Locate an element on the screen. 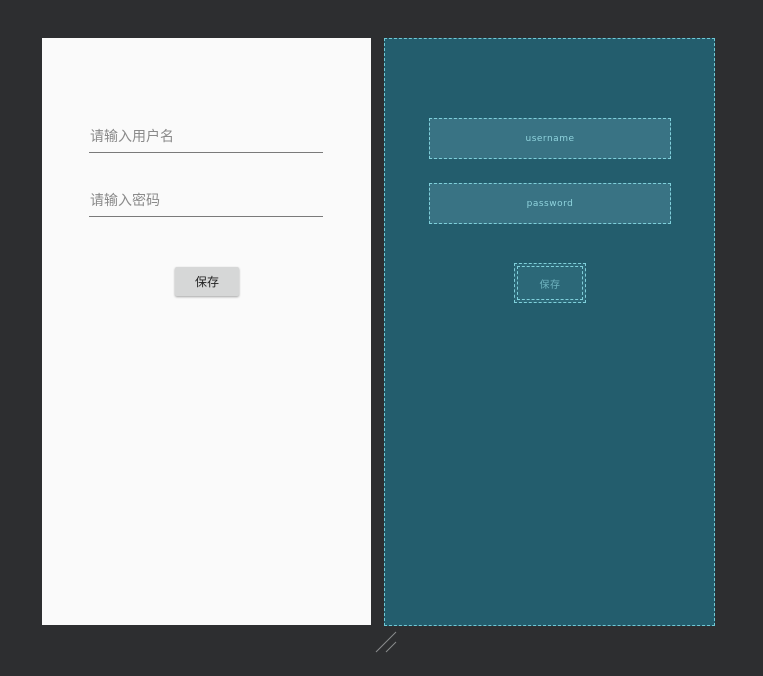  blueprint-password-box: password is located at coordinates (550, 203).